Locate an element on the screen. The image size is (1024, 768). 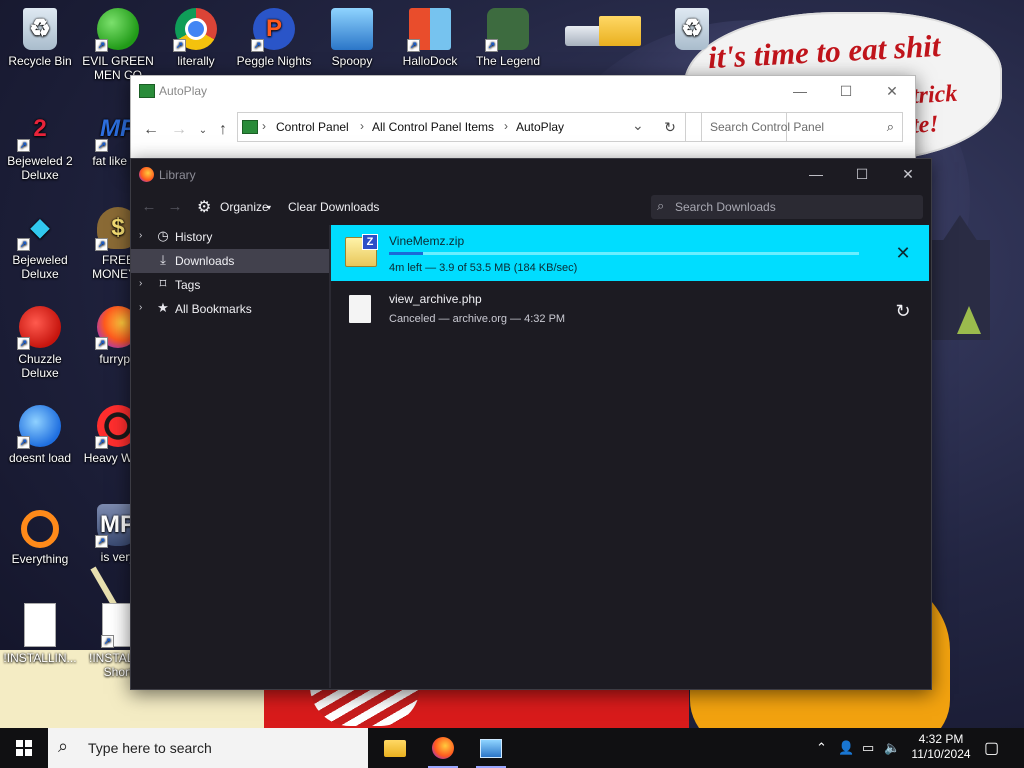
breadcrumb-control-panel: Control Panel is located at coordinates (312, 127).